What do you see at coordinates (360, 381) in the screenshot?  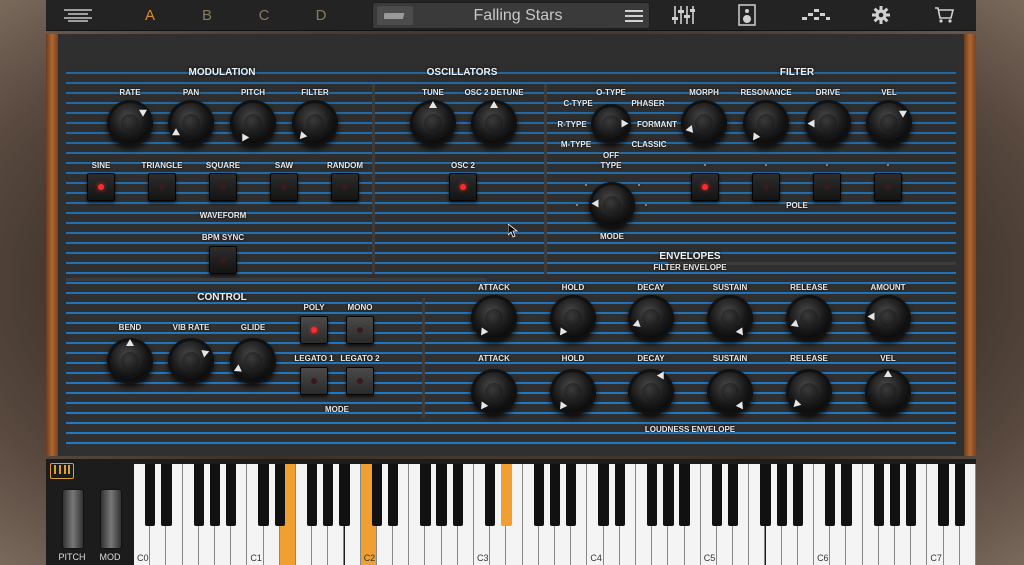 I see `legato2-button` at bounding box center [360, 381].